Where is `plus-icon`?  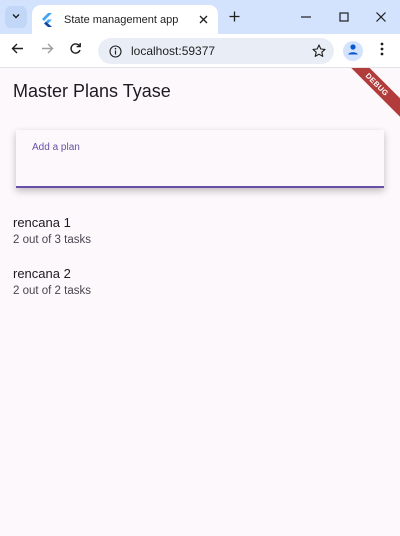 plus-icon is located at coordinates (234, 18).